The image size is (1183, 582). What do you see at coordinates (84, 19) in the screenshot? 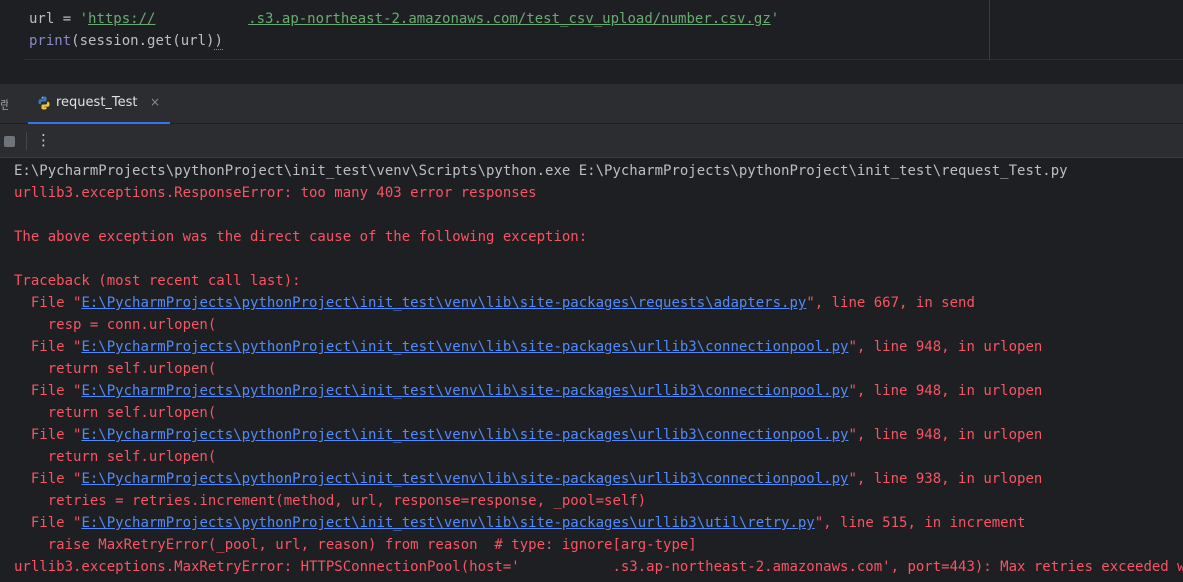
I see `code-quote-open: '` at bounding box center [84, 19].